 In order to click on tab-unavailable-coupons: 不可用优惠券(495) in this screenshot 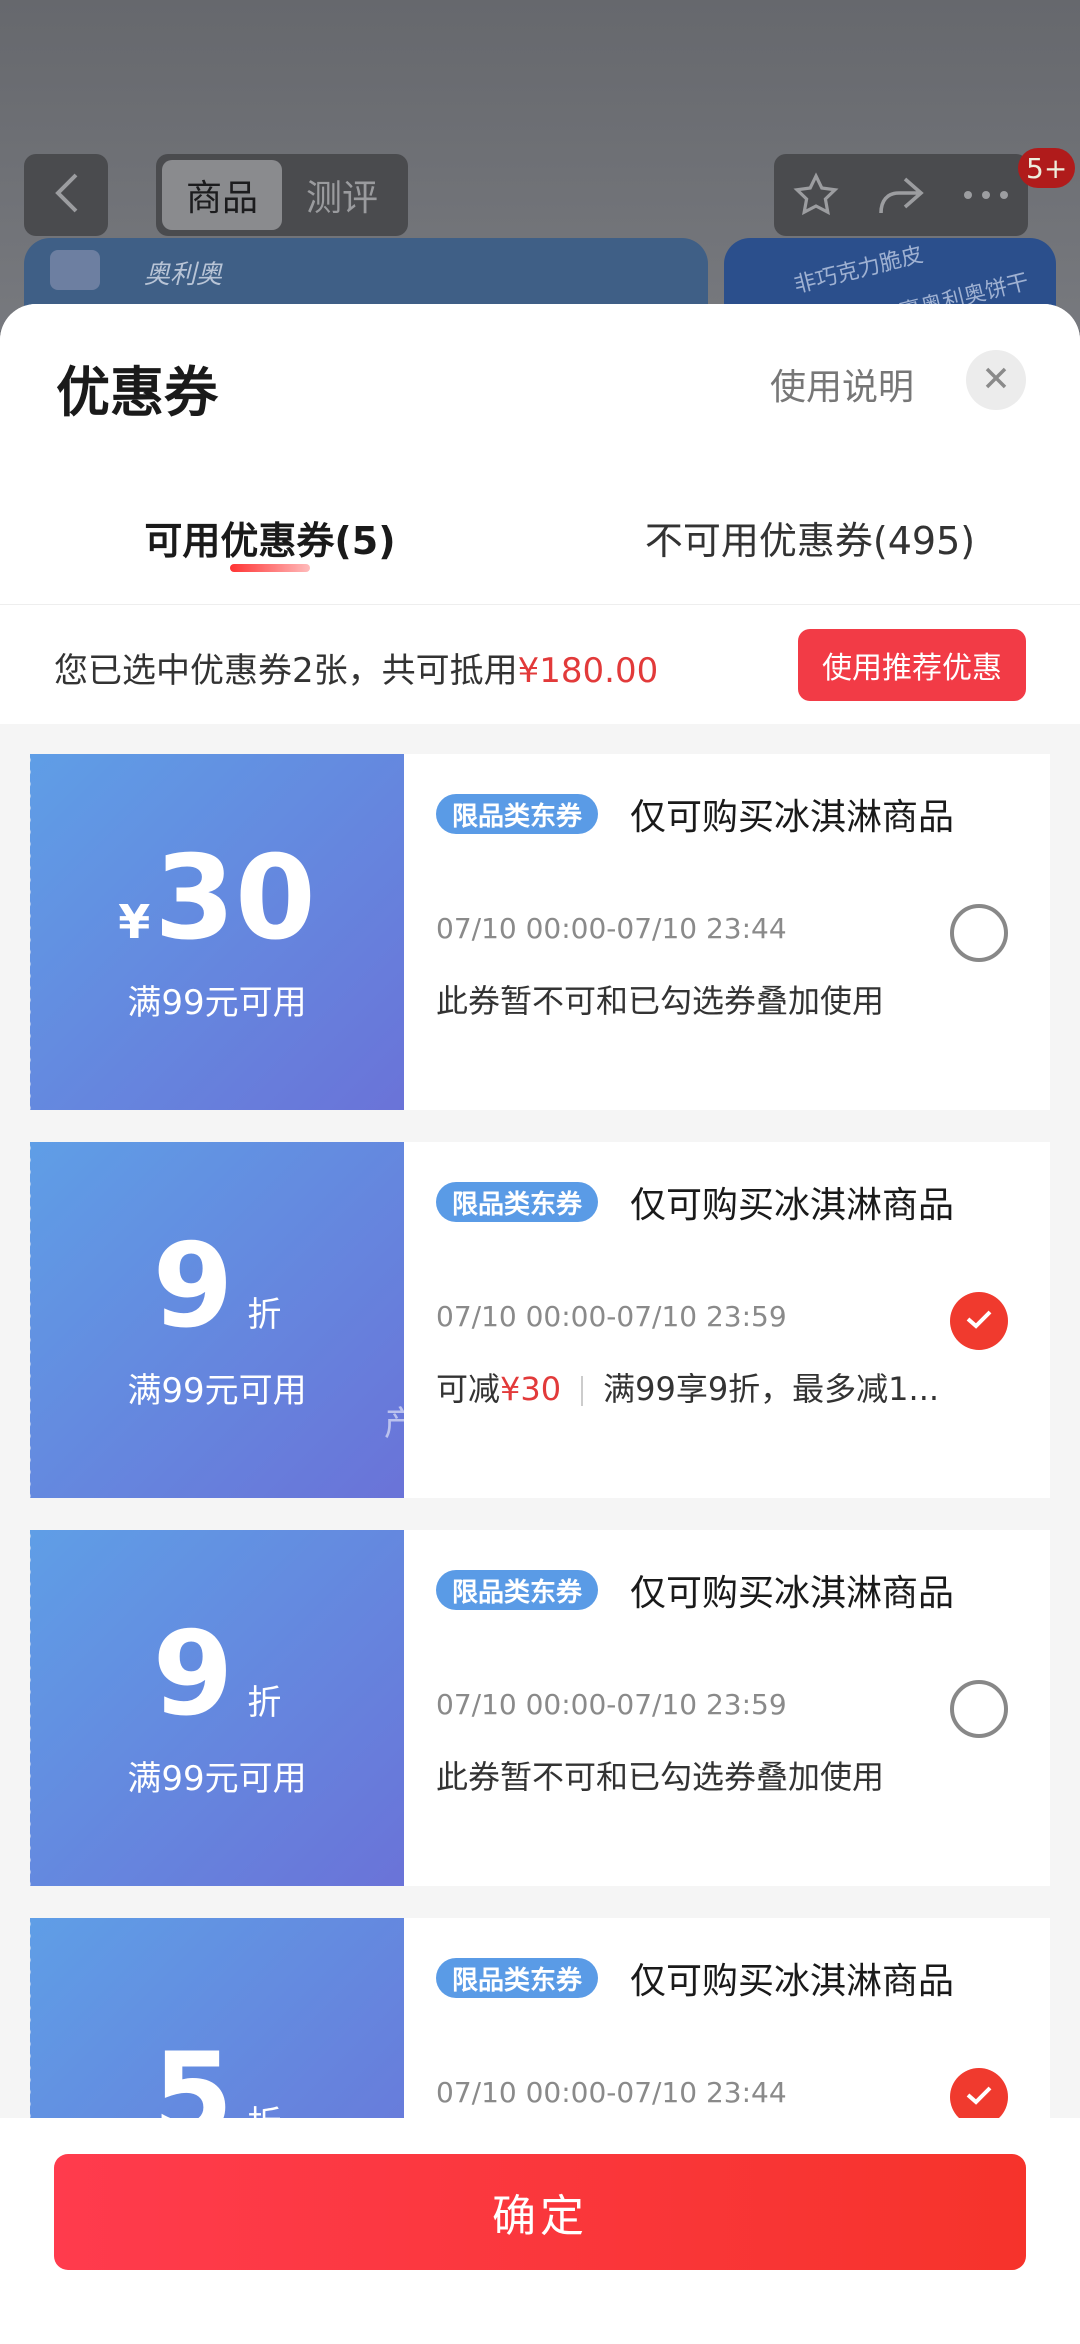, I will do `click(810, 549)`.